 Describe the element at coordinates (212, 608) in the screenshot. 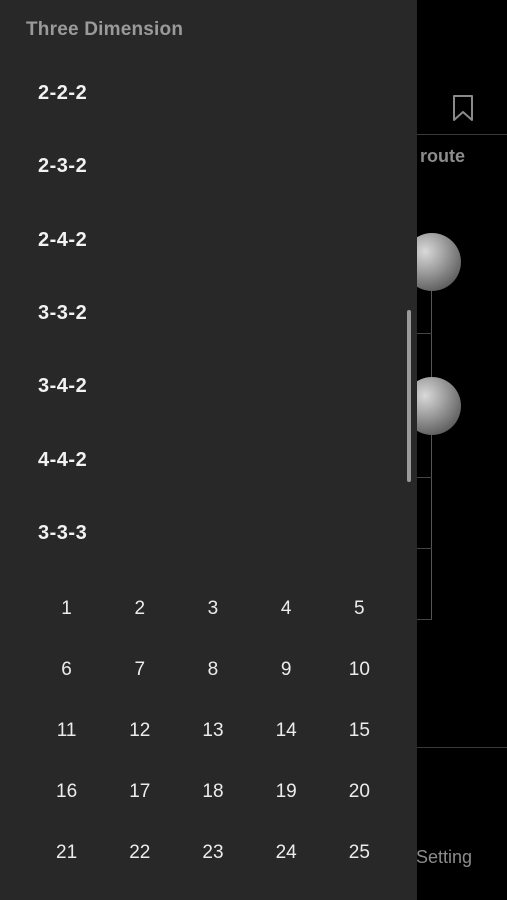

I see `level-number-3: 3` at that location.